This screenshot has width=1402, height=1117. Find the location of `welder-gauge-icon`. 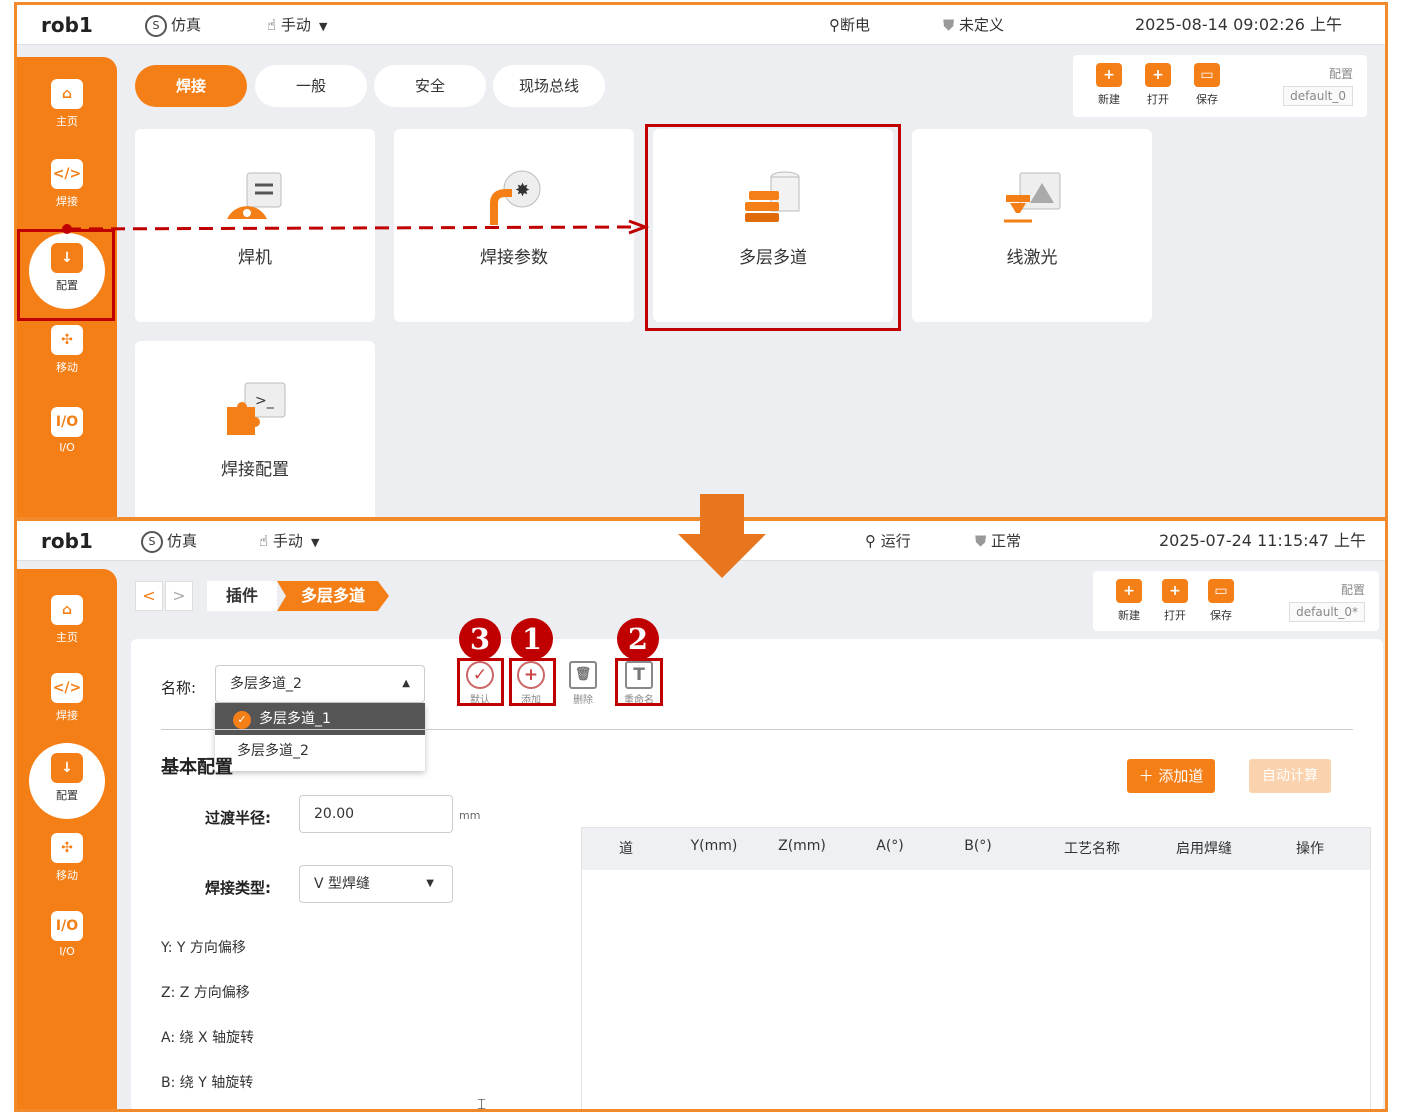

welder-gauge-icon is located at coordinates (254, 195).